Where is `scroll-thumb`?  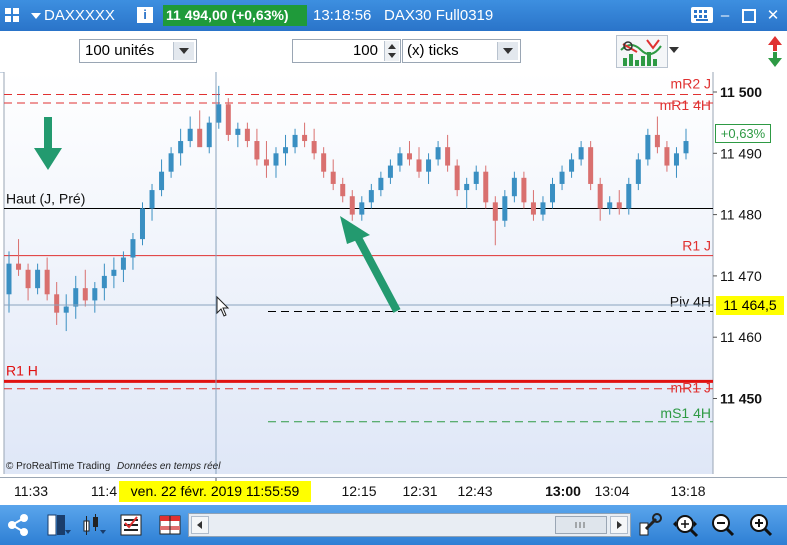
scroll-thumb is located at coordinates (581, 525).